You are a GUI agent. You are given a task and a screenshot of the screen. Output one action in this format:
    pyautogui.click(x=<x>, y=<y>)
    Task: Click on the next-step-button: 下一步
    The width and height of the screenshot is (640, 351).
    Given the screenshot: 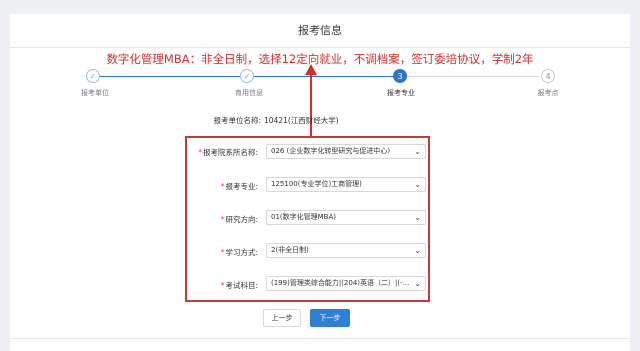 What is the action you would take?
    pyautogui.click(x=330, y=318)
    